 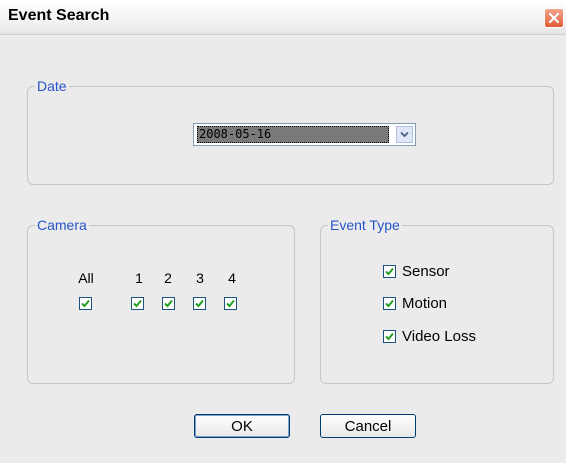 I want to click on date-dropdown-value: 2008-05-16, so click(x=293, y=134).